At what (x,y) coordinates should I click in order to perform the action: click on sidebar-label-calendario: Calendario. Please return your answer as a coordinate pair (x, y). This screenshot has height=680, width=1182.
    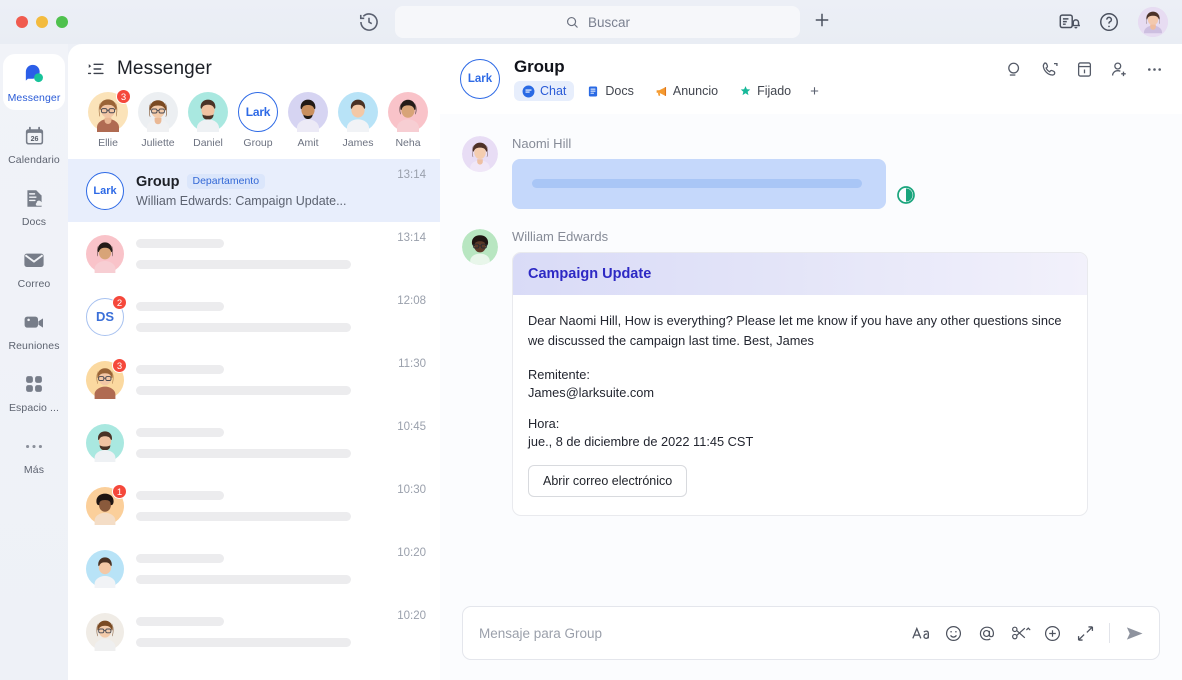
    Looking at the image, I should click on (34, 160).